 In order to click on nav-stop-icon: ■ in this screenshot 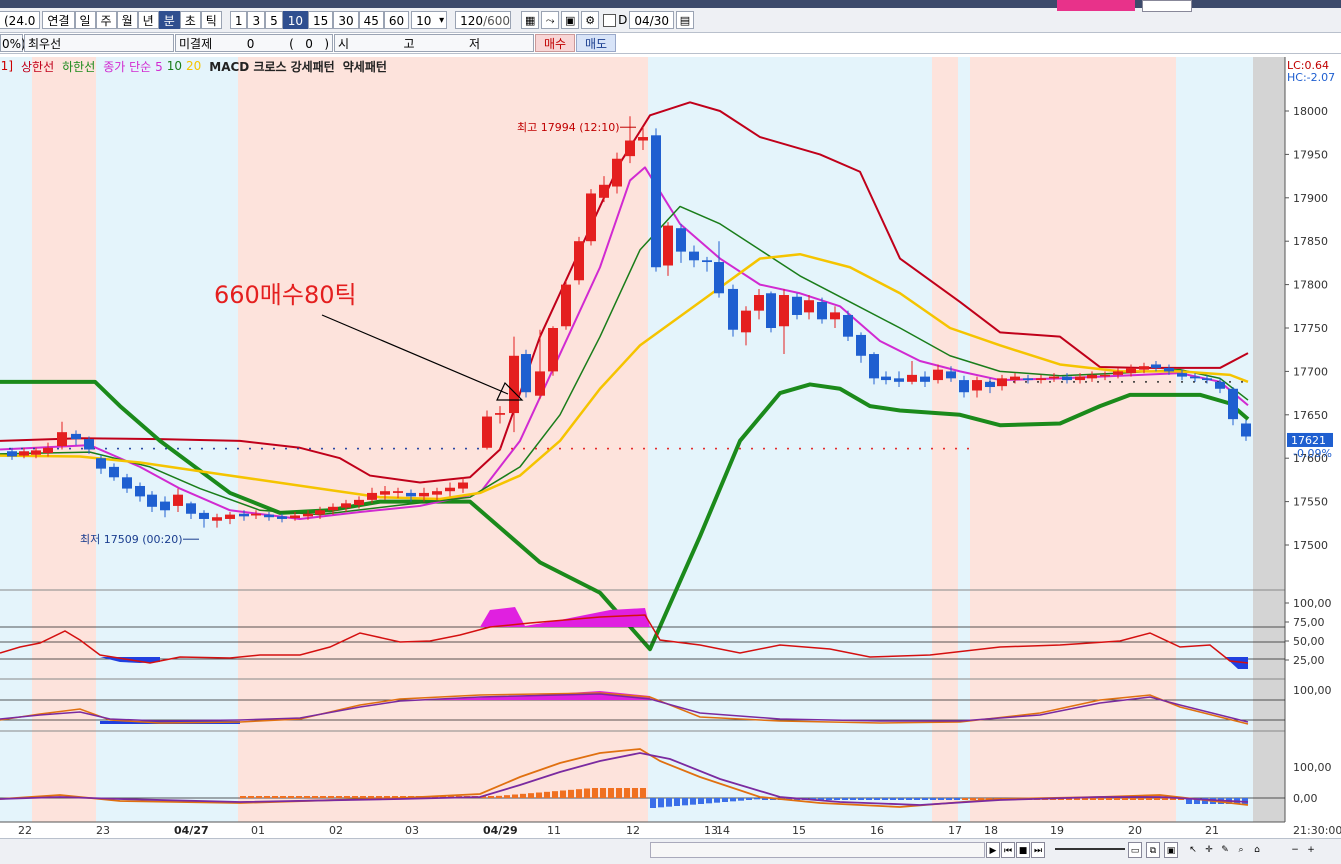, I will do `click(1023, 850)`.